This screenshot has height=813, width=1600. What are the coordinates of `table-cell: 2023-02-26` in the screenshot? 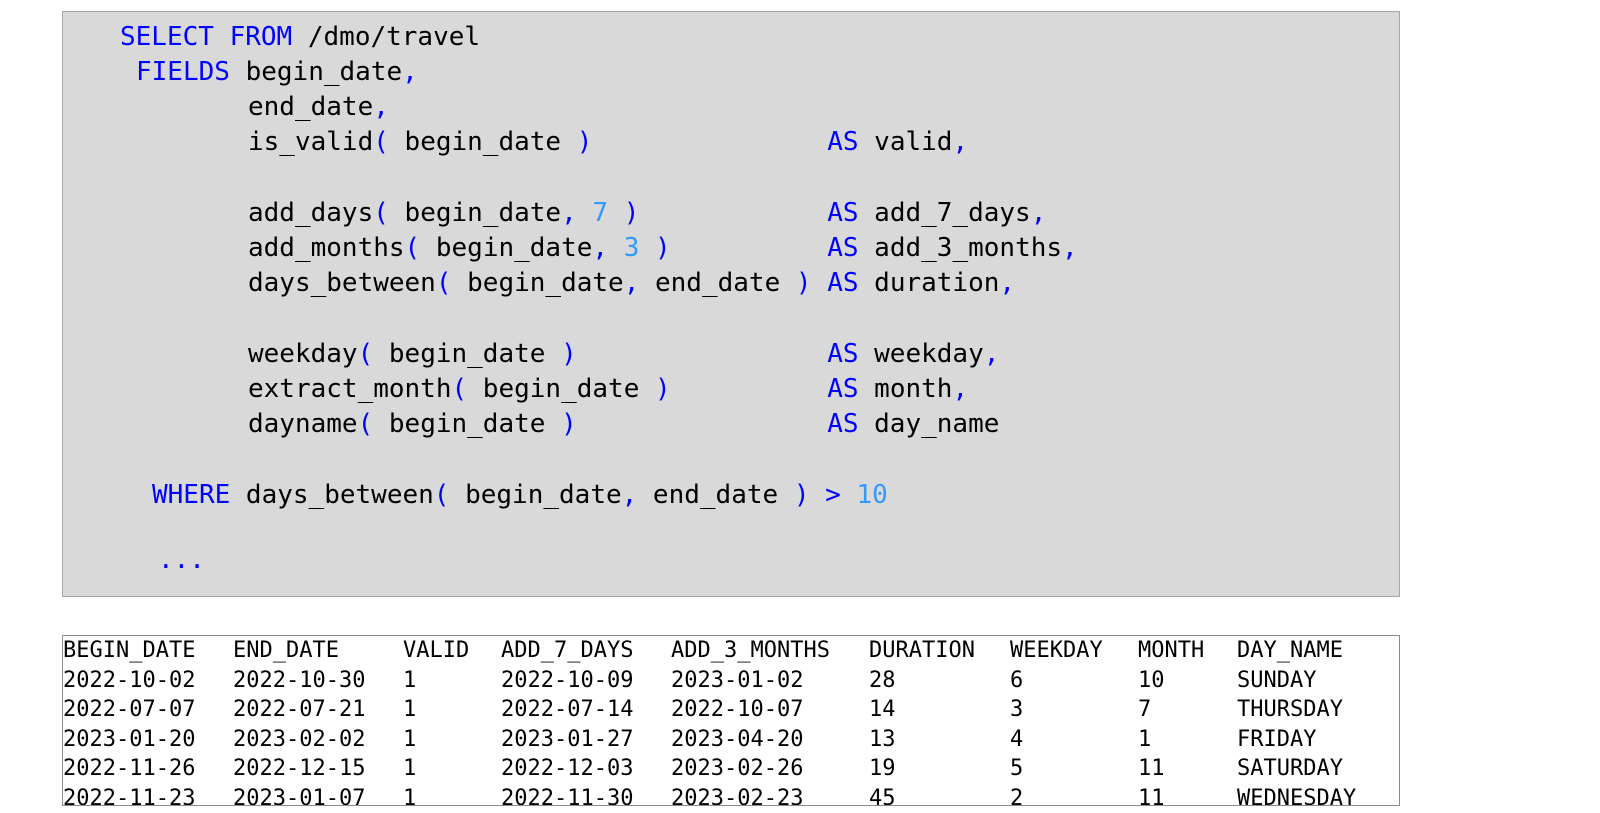 It's located at (737, 768).